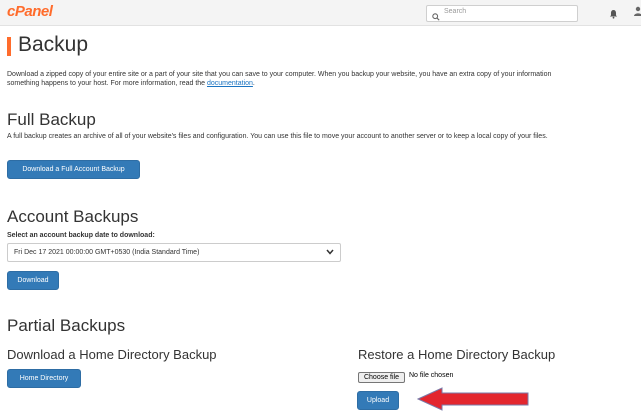 This screenshot has height=417, width=641. I want to click on page-title: Backup, so click(53, 44).